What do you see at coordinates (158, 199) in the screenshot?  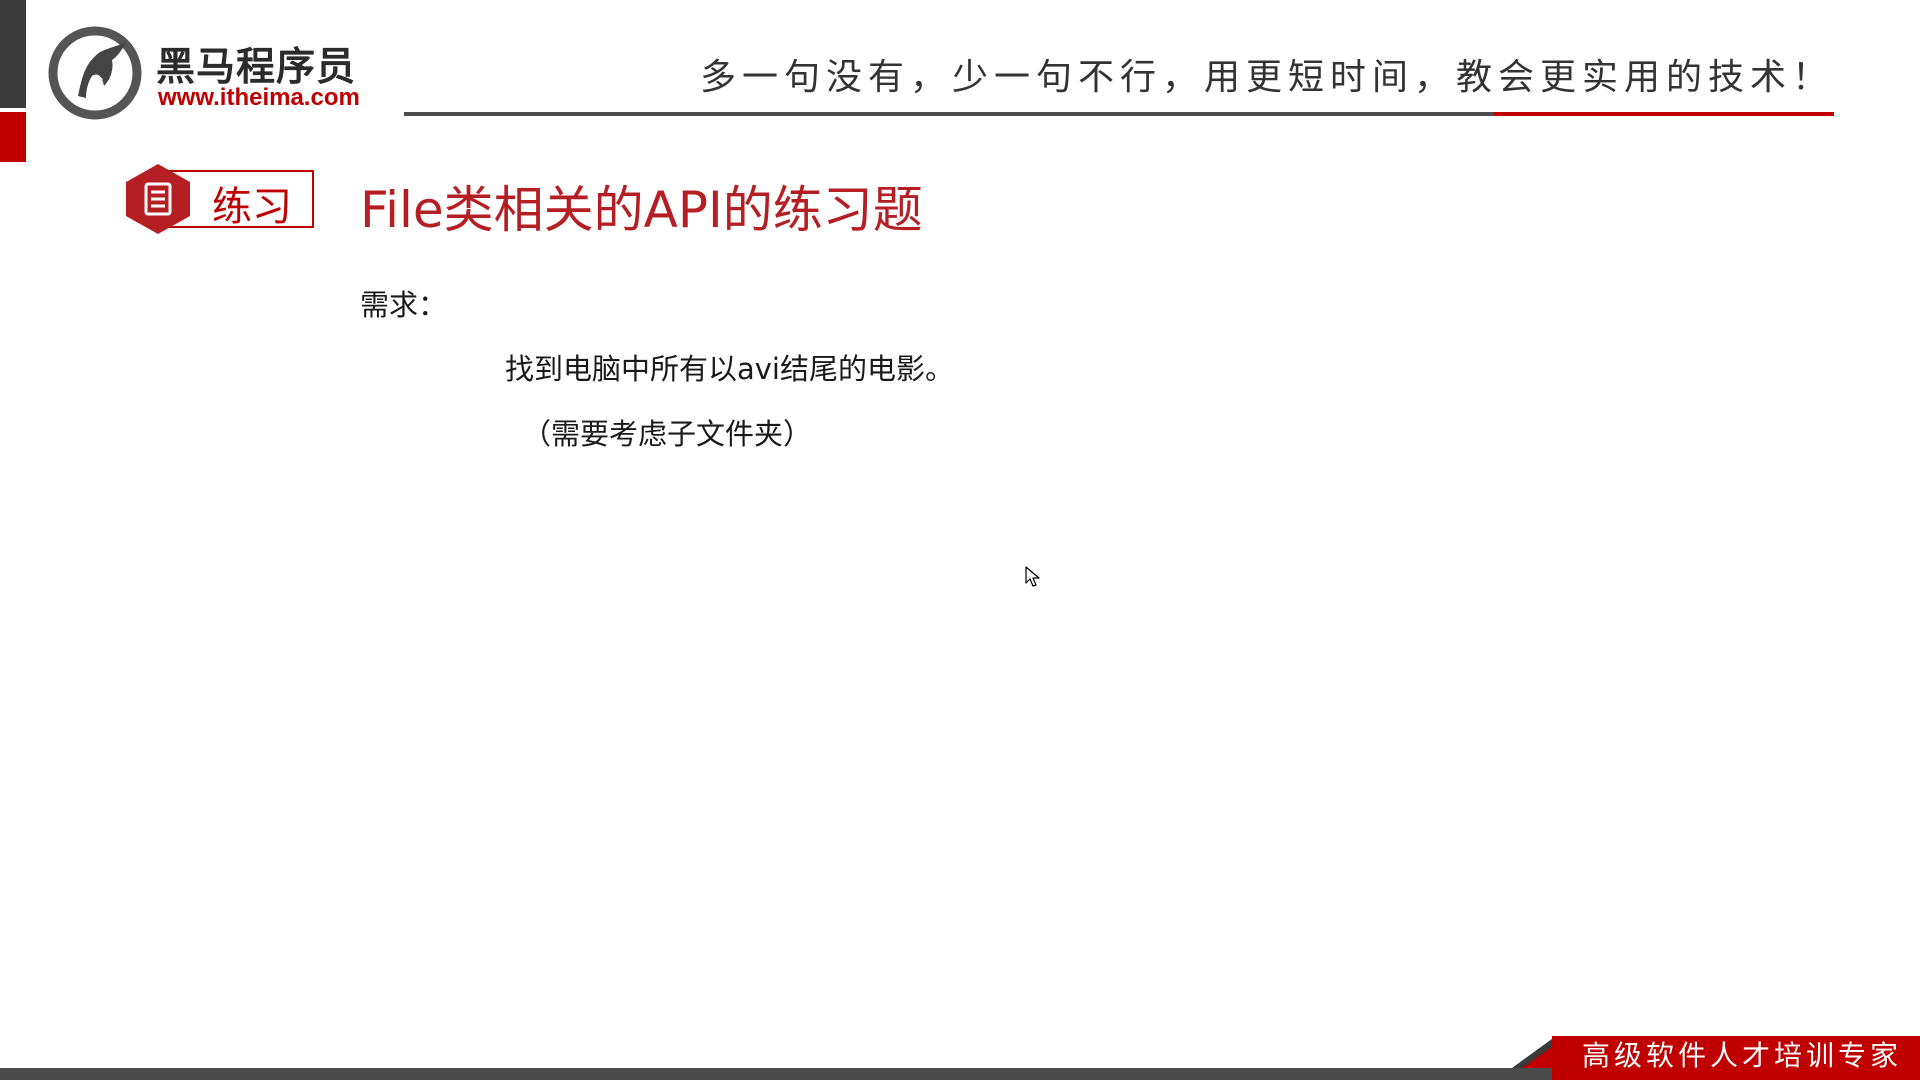 I see `document-icon` at bounding box center [158, 199].